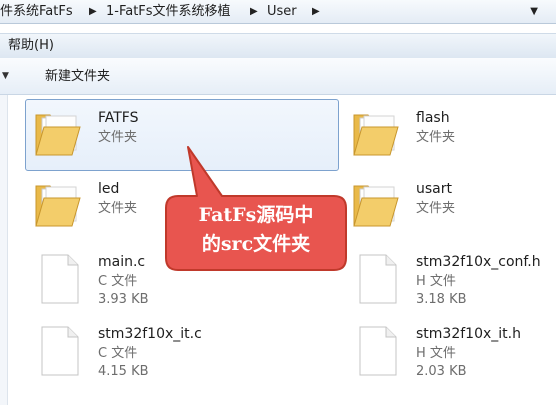 This screenshot has width=556, height=405. I want to click on callout-text: FatFs源码中 的src文件夹, so click(256, 230).